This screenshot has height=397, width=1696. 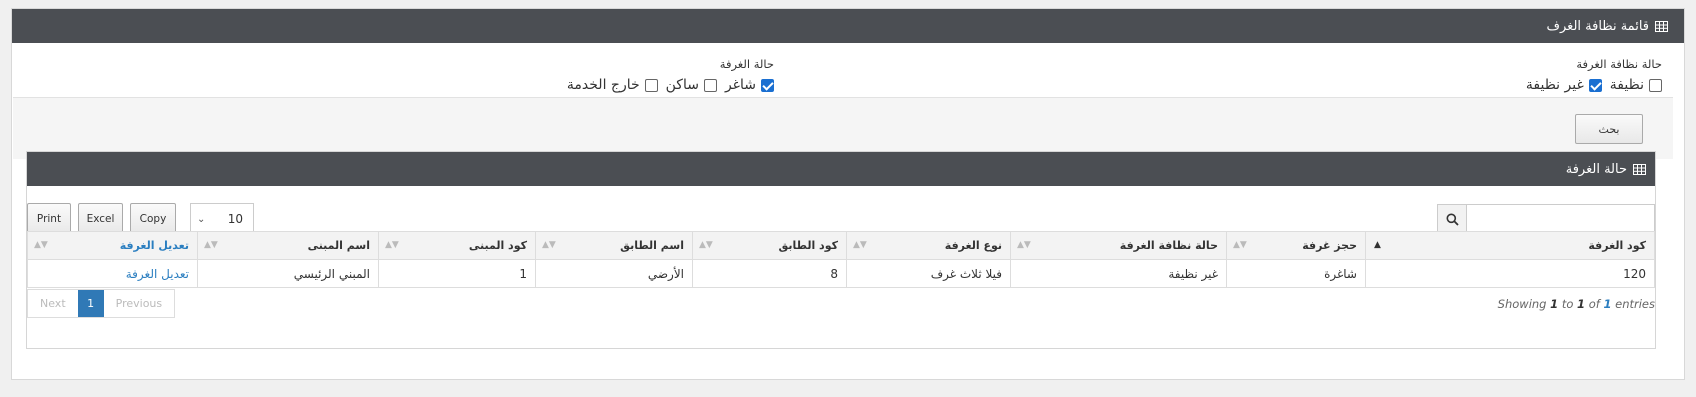 What do you see at coordinates (235, 219) in the screenshot?
I see `page-length-value: 10` at bounding box center [235, 219].